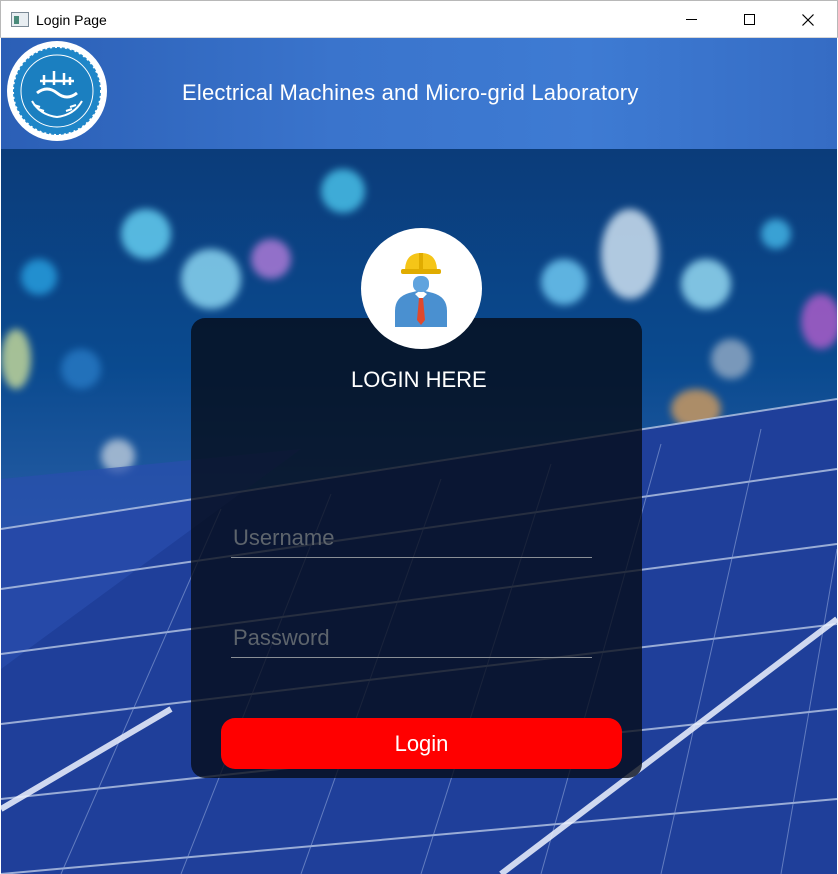 The image size is (838, 874). What do you see at coordinates (71, 20) in the screenshot?
I see `window-title: Login Page` at bounding box center [71, 20].